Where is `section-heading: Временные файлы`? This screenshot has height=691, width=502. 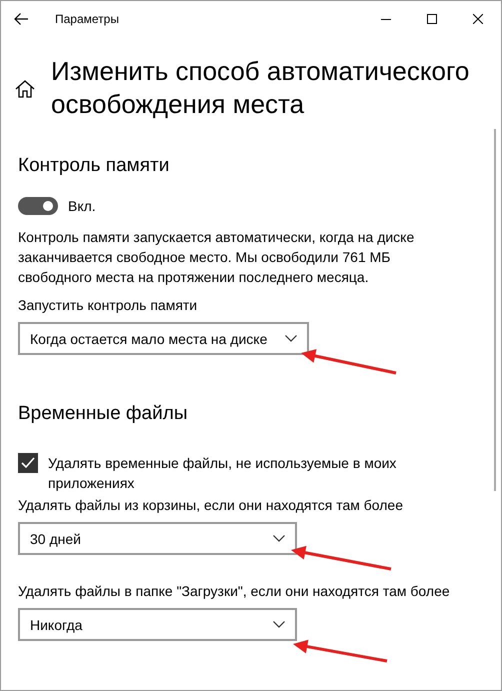 section-heading: Временные файлы is located at coordinates (103, 414).